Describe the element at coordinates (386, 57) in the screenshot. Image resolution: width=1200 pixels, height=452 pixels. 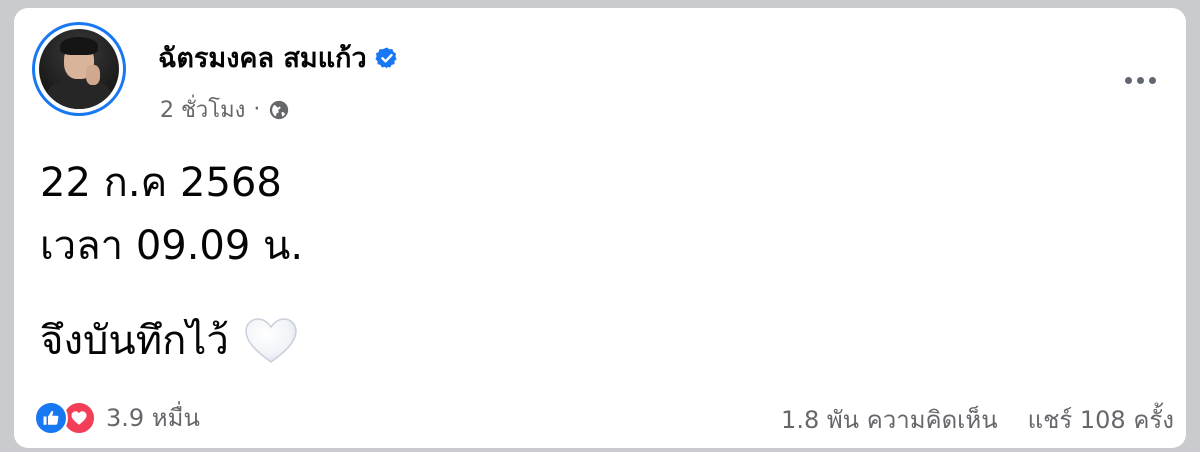
I see `verified-badge-icon` at that location.